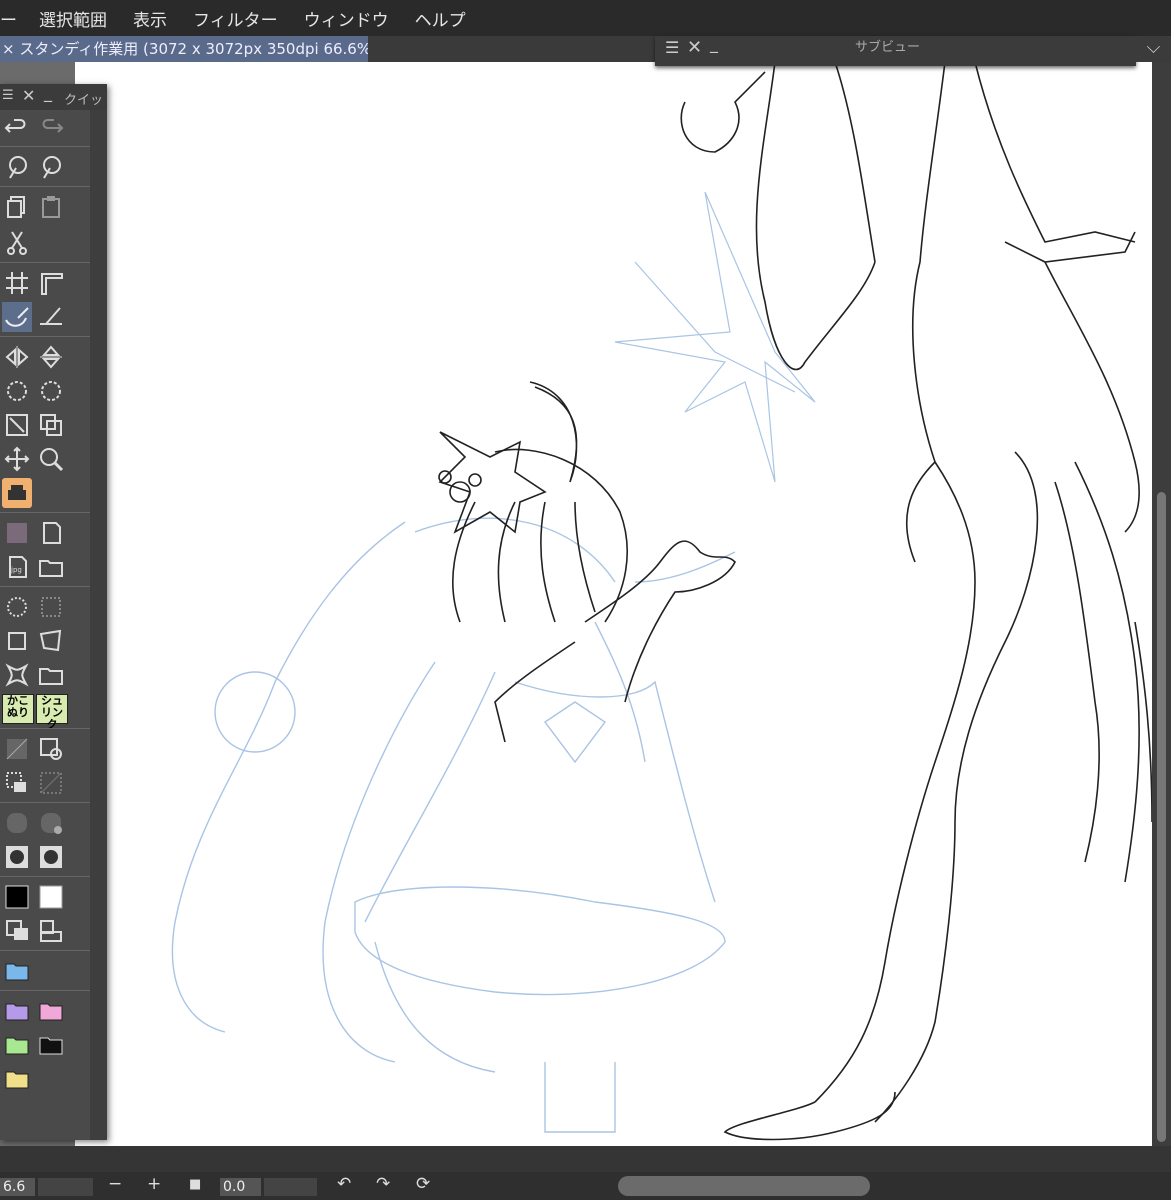 Image resolution: width=1171 pixels, height=1200 pixels. What do you see at coordinates (51, 1045) in the screenshot?
I see `black-folder-icon` at bounding box center [51, 1045].